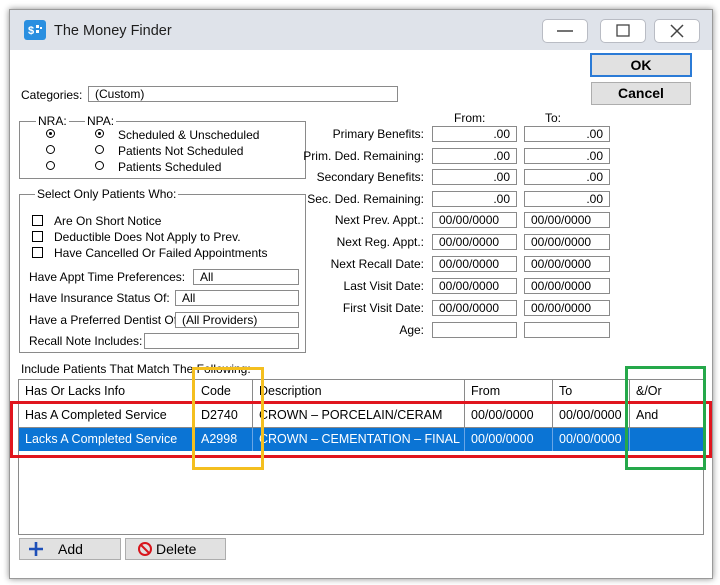 This screenshot has width=720, height=585. What do you see at coordinates (107, 194) in the screenshot?
I see `select-only-title: Select Only Patients Who:` at bounding box center [107, 194].